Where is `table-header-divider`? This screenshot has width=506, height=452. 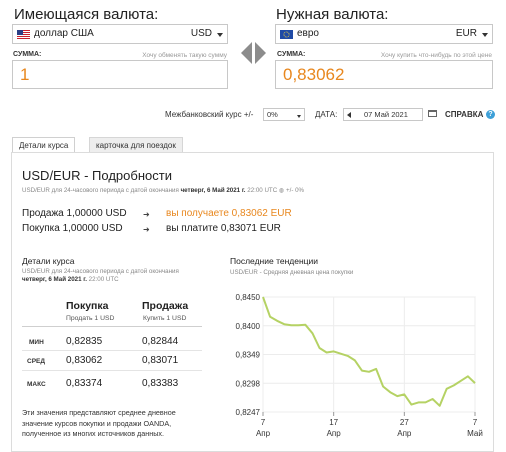 table-header-divider is located at coordinates (112, 326).